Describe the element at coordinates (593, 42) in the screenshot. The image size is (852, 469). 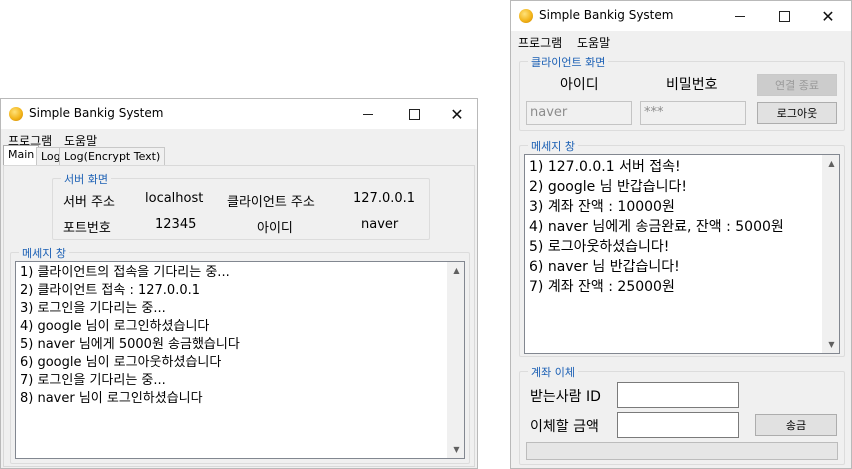
I see `menu-help: 도움말` at that location.